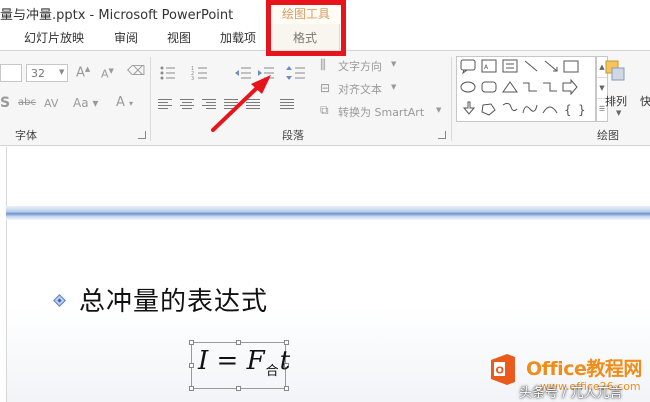  What do you see at coordinates (255, 361) in the screenshot?
I see `formula-symbol: F` at bounding box center [255, 361].